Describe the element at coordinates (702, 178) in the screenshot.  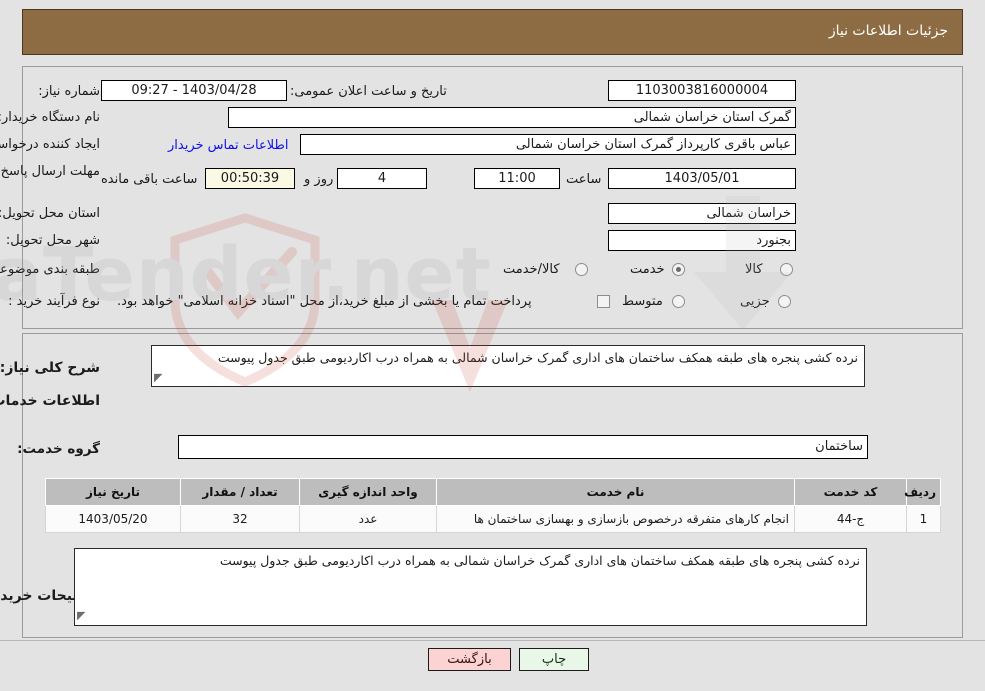
I see `deadline-date-value: 1403/05/01` at that location.